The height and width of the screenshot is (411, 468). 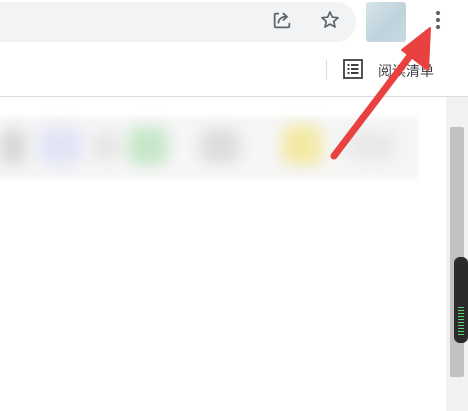 I want to click on star-icon, so click(x=330, y=22).